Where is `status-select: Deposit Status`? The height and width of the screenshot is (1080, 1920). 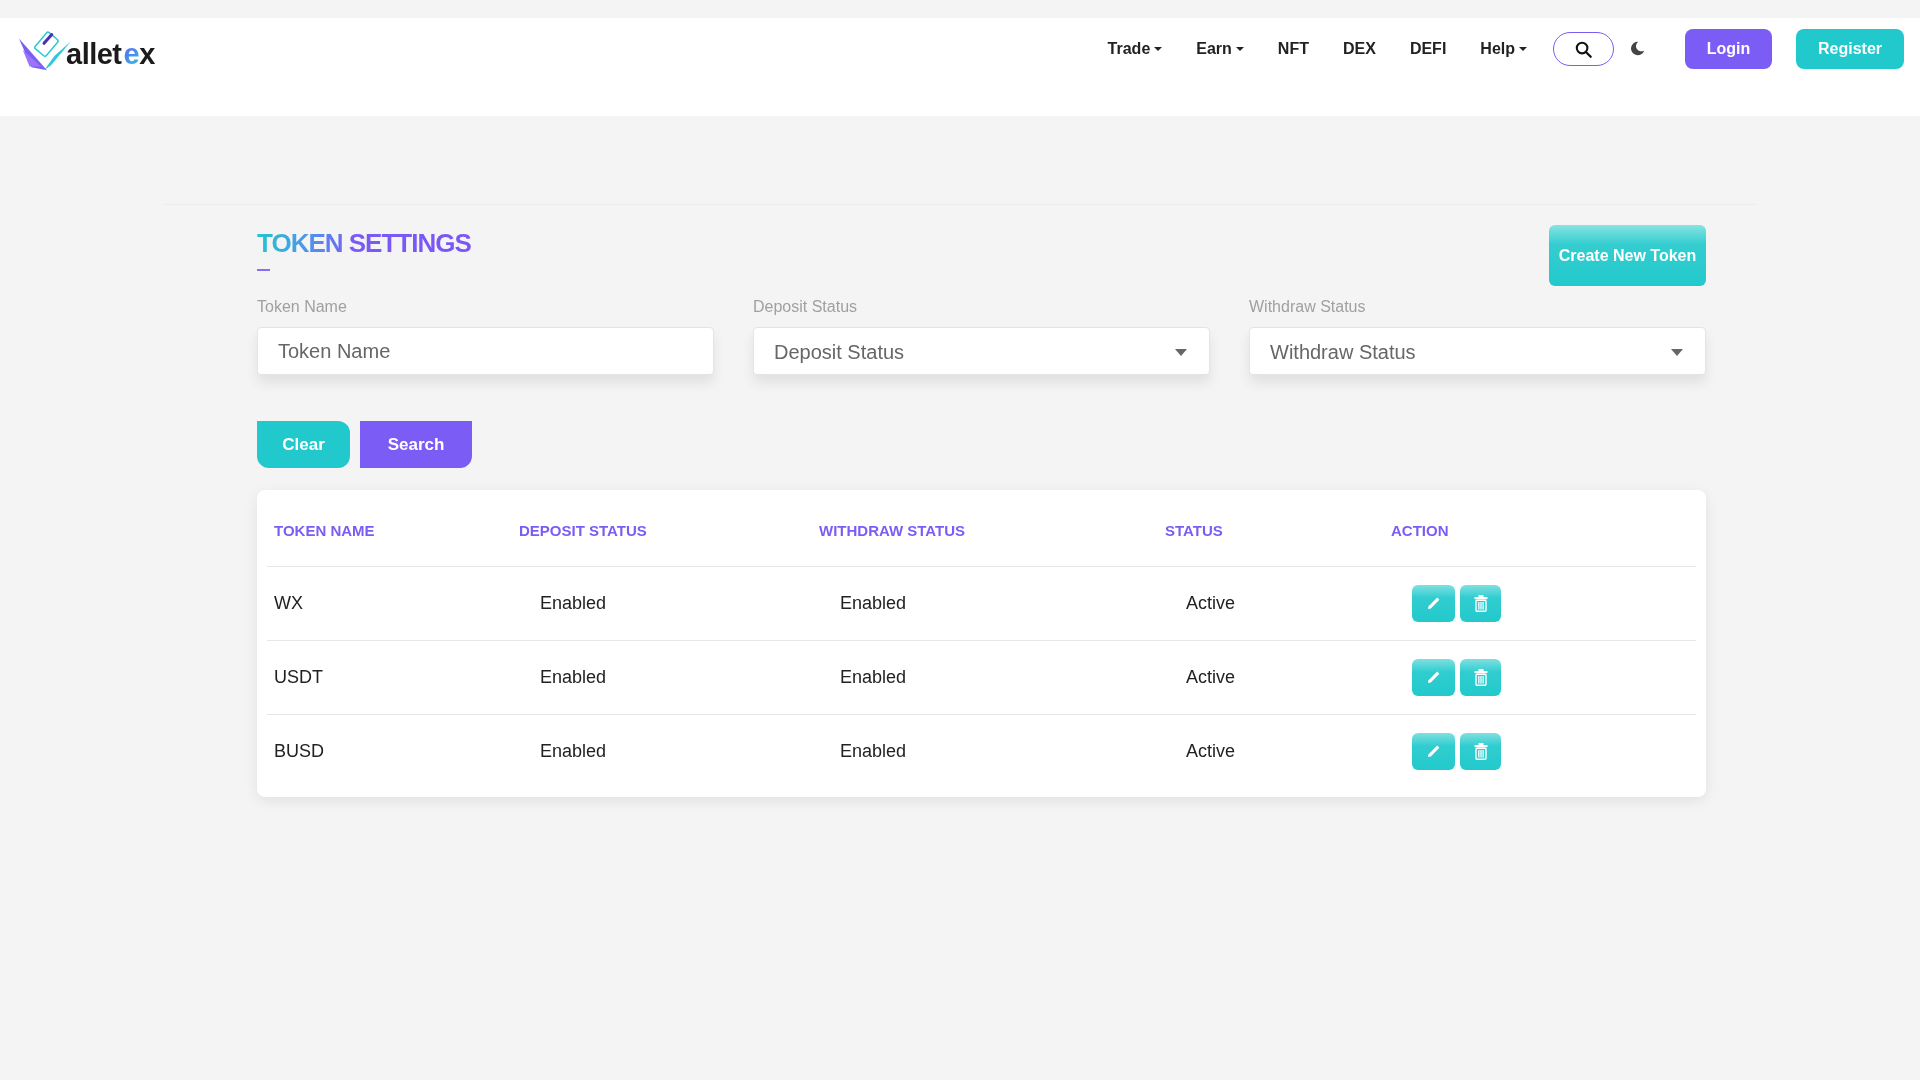 status-select: Deposit Status is located at coordinates (981, 351).